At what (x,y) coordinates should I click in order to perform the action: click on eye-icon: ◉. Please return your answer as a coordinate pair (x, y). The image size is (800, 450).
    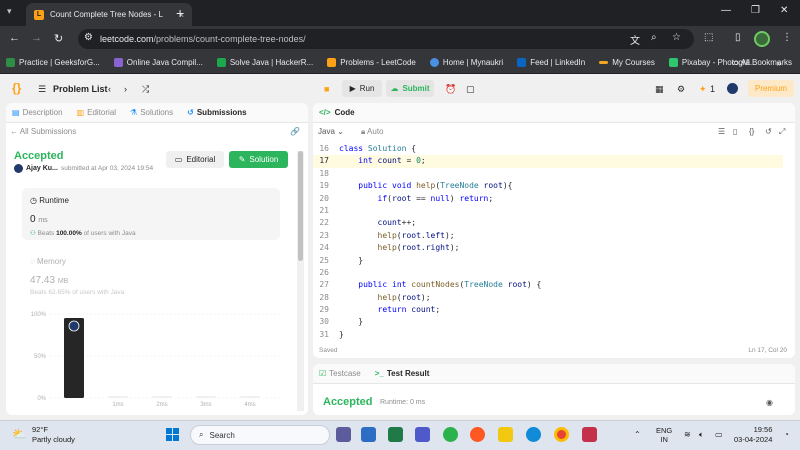
    Looking at the image, I should click on (769, 402).